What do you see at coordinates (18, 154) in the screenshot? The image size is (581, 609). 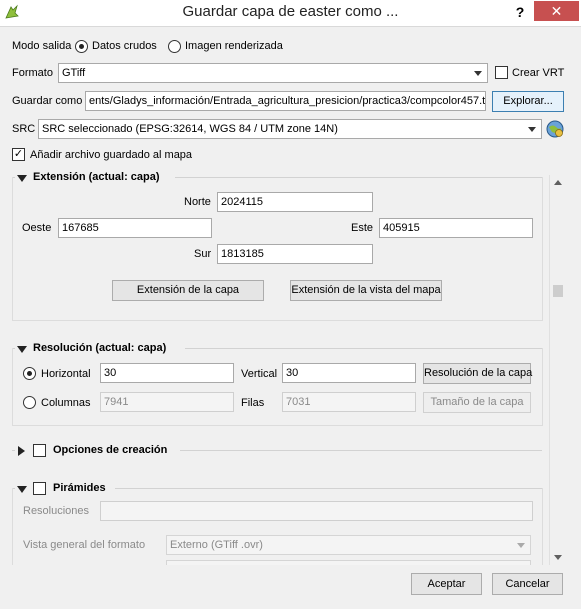 I see `add-to-map-checkbox: ✓` at bounding box center [18, 154].